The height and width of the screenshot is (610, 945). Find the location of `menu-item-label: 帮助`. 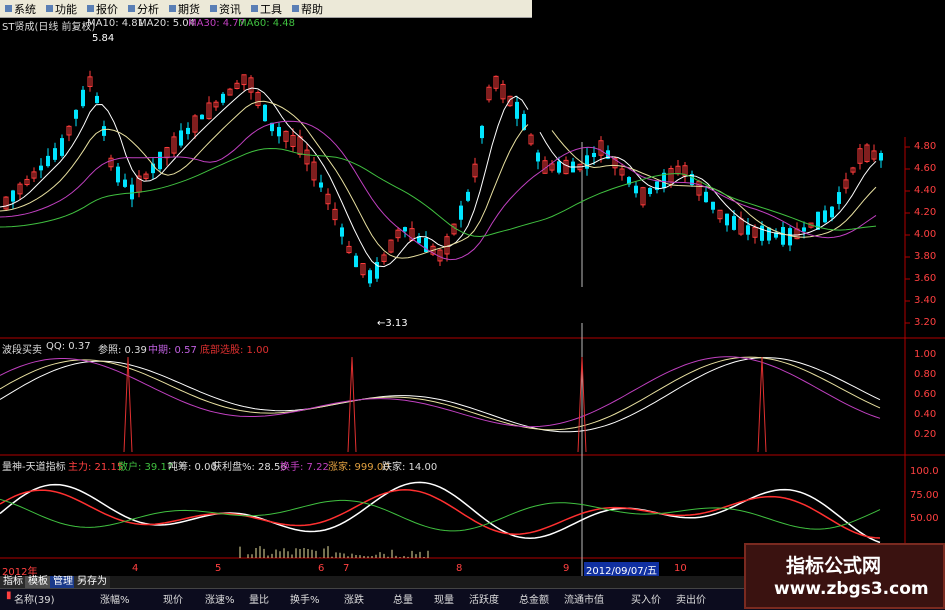

menu-item-label: 帮助 is located at coordinates (312, 9).